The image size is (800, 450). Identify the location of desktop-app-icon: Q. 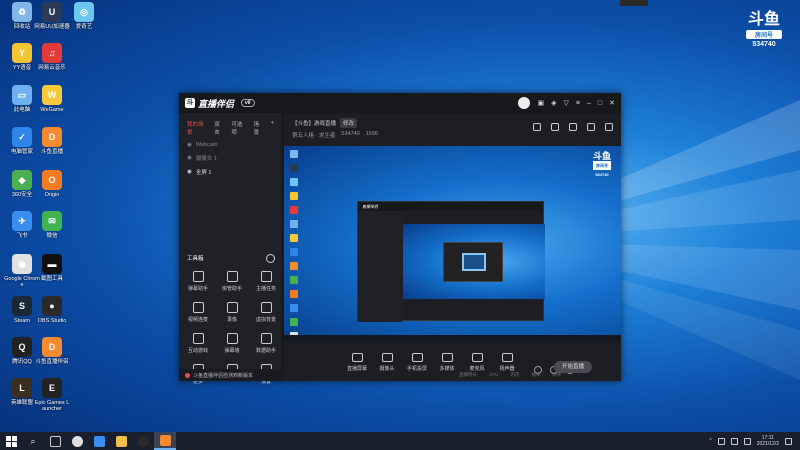
(22, 347).